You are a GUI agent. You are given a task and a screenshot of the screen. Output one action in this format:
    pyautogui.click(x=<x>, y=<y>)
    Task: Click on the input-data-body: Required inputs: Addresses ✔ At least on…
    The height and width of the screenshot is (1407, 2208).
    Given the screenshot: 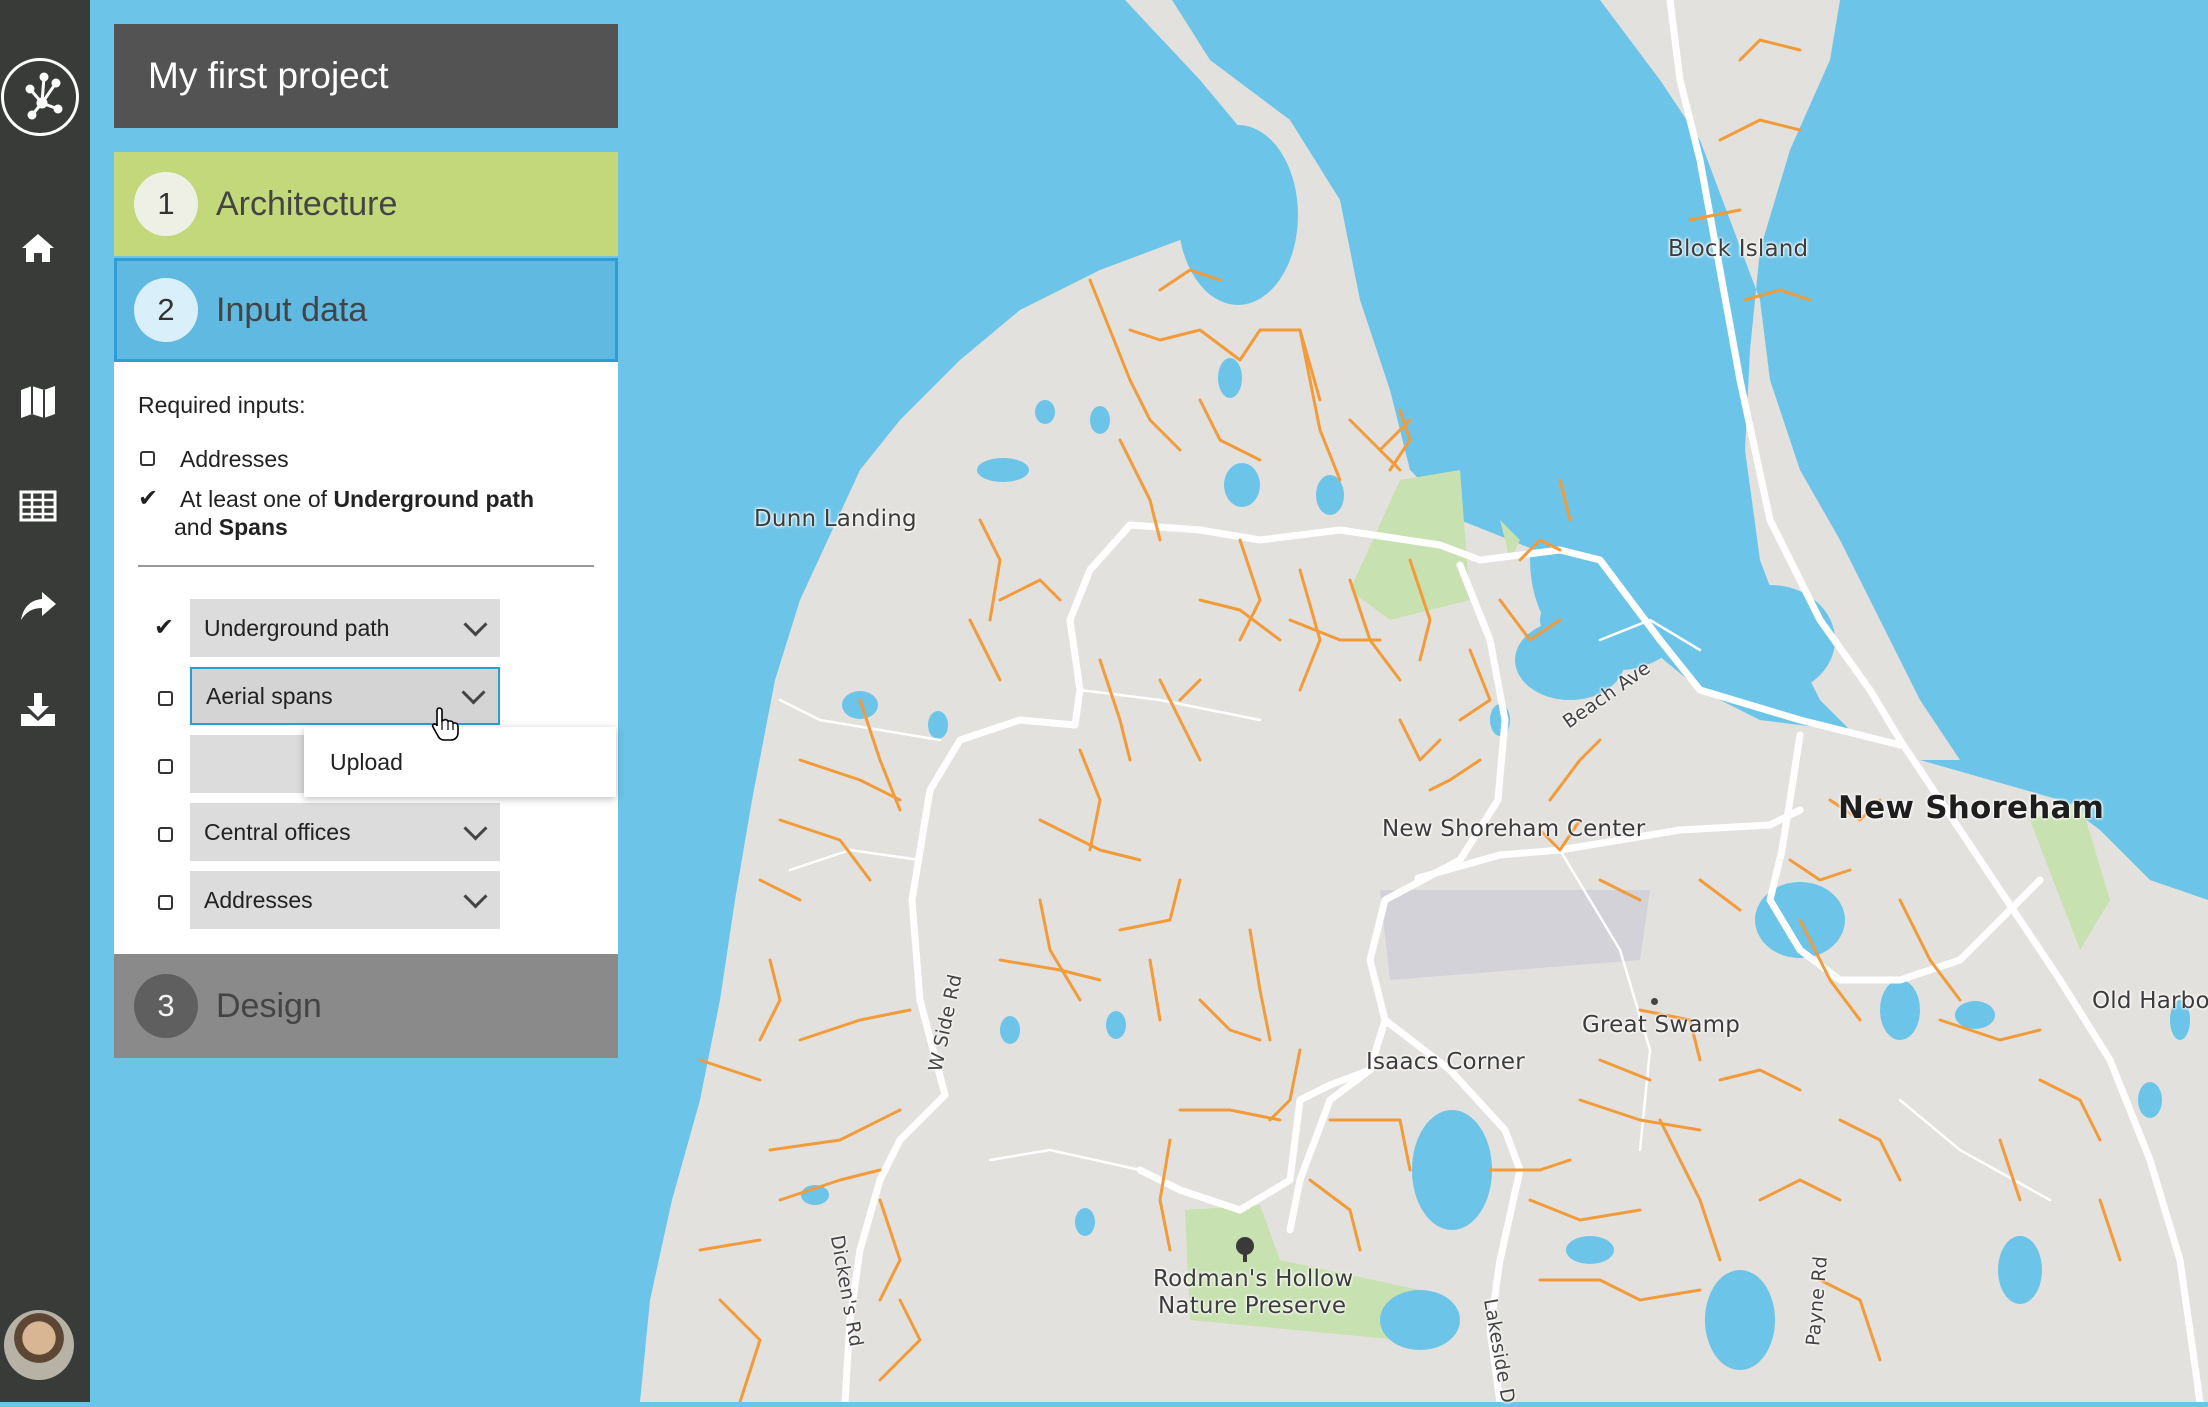 What is the action you would take?
    pyautogui.click(x=366, y=658)
    